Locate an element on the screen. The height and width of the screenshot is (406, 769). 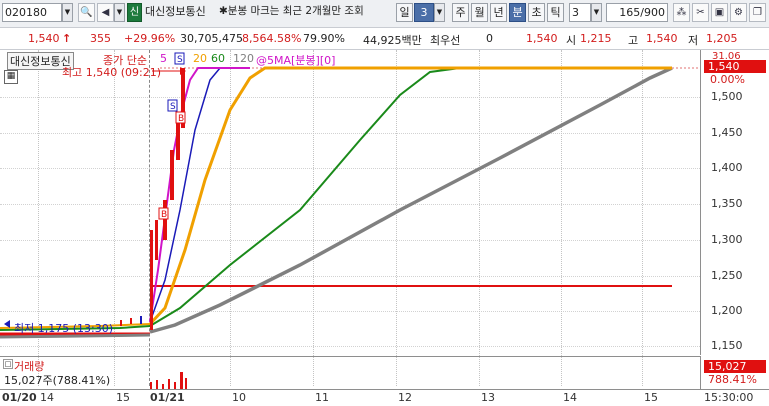
bid-price: 1,540 is located at coordinates (542, 38).